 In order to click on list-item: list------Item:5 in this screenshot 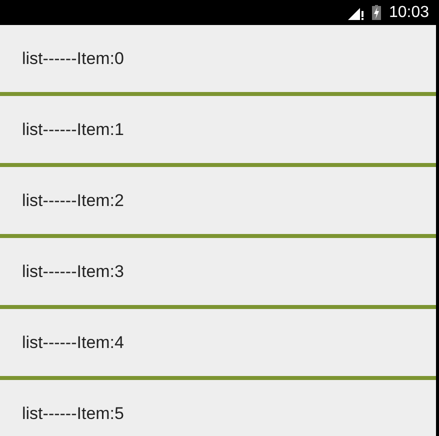, I will do `click(218, 408)`.